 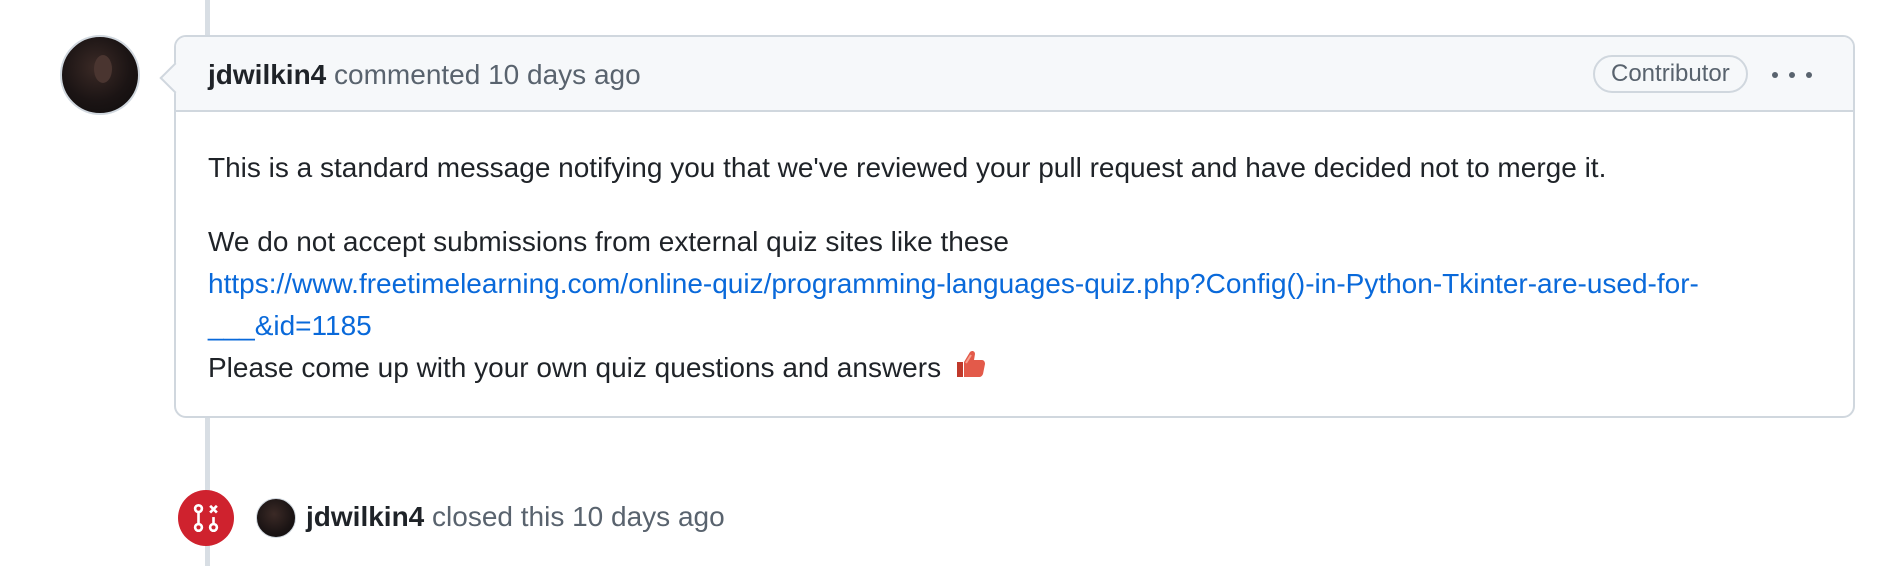 What do you see at coordinates (498, 516) in the screenshot?
I see `event-action: closed this` at bounding box center [498, 516].